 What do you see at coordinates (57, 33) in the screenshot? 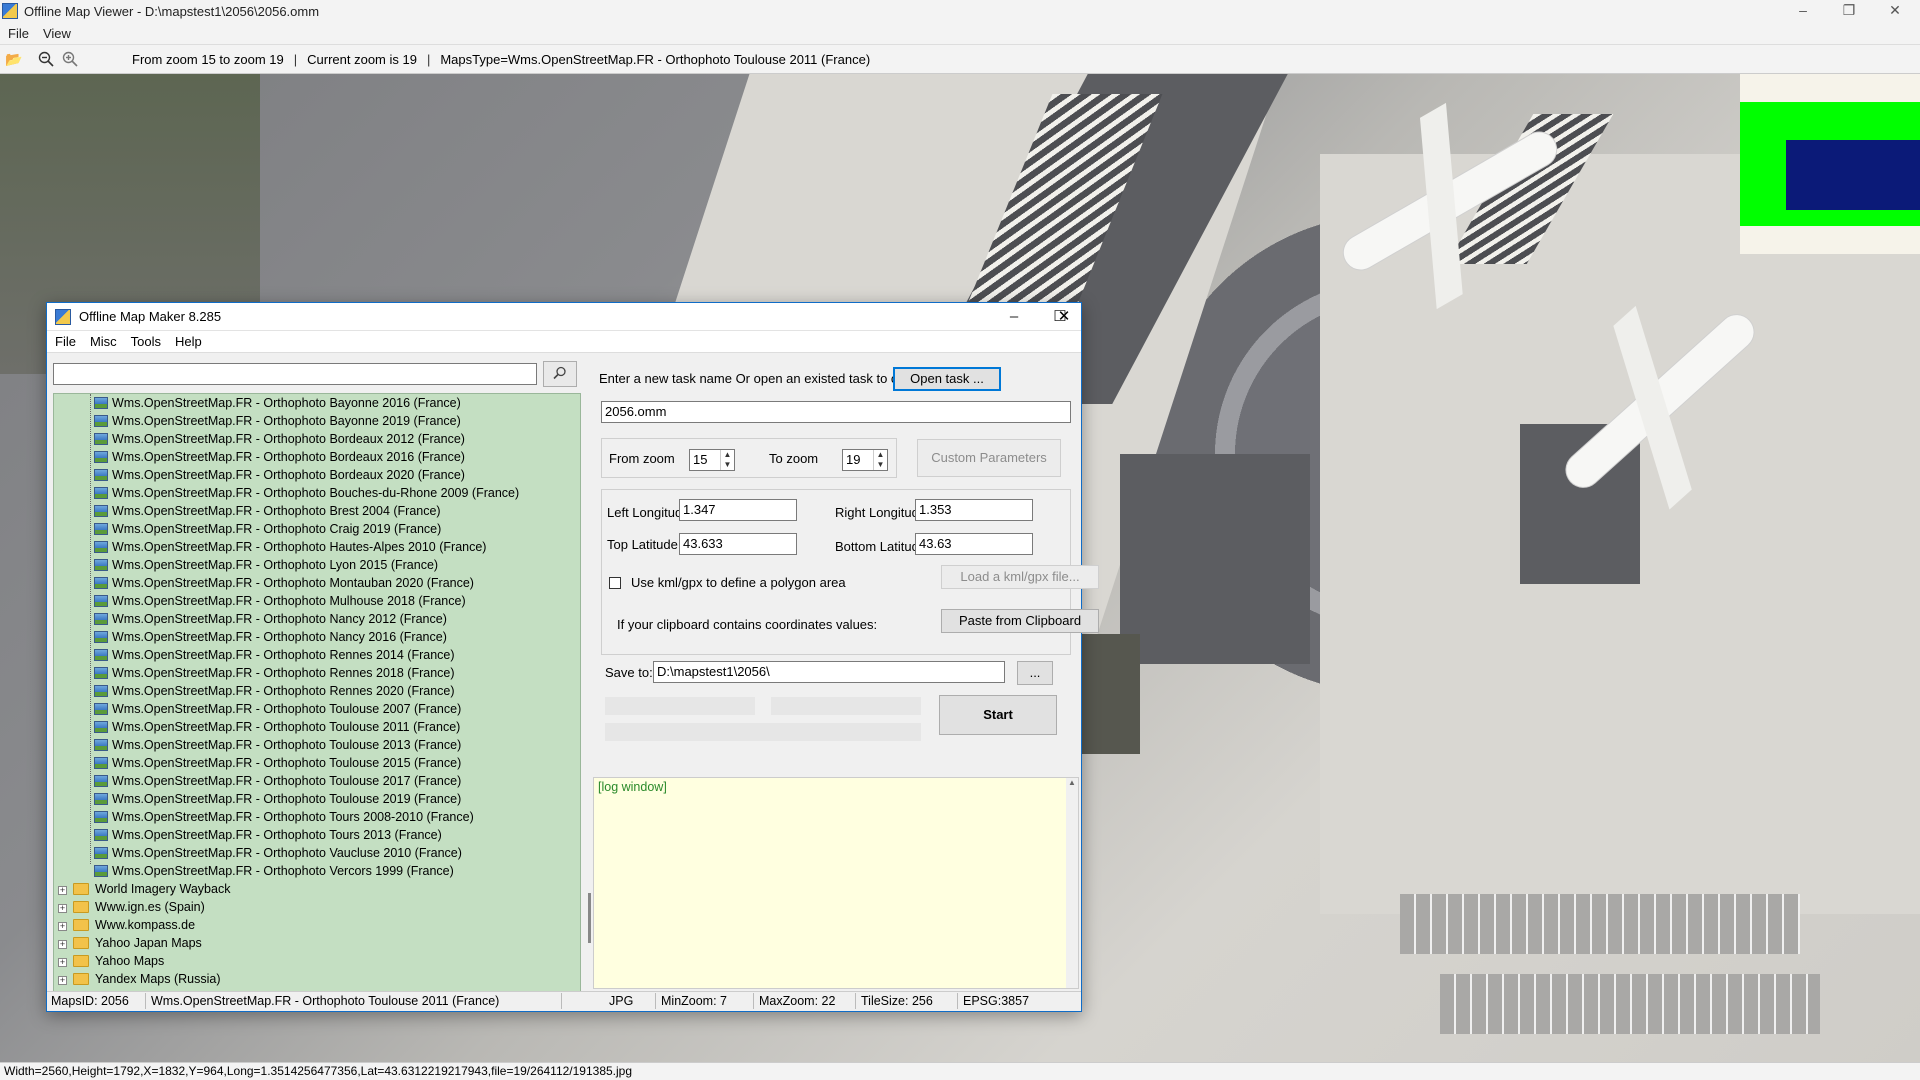
I see `menu-view: View` at bounding box center [57, 33].